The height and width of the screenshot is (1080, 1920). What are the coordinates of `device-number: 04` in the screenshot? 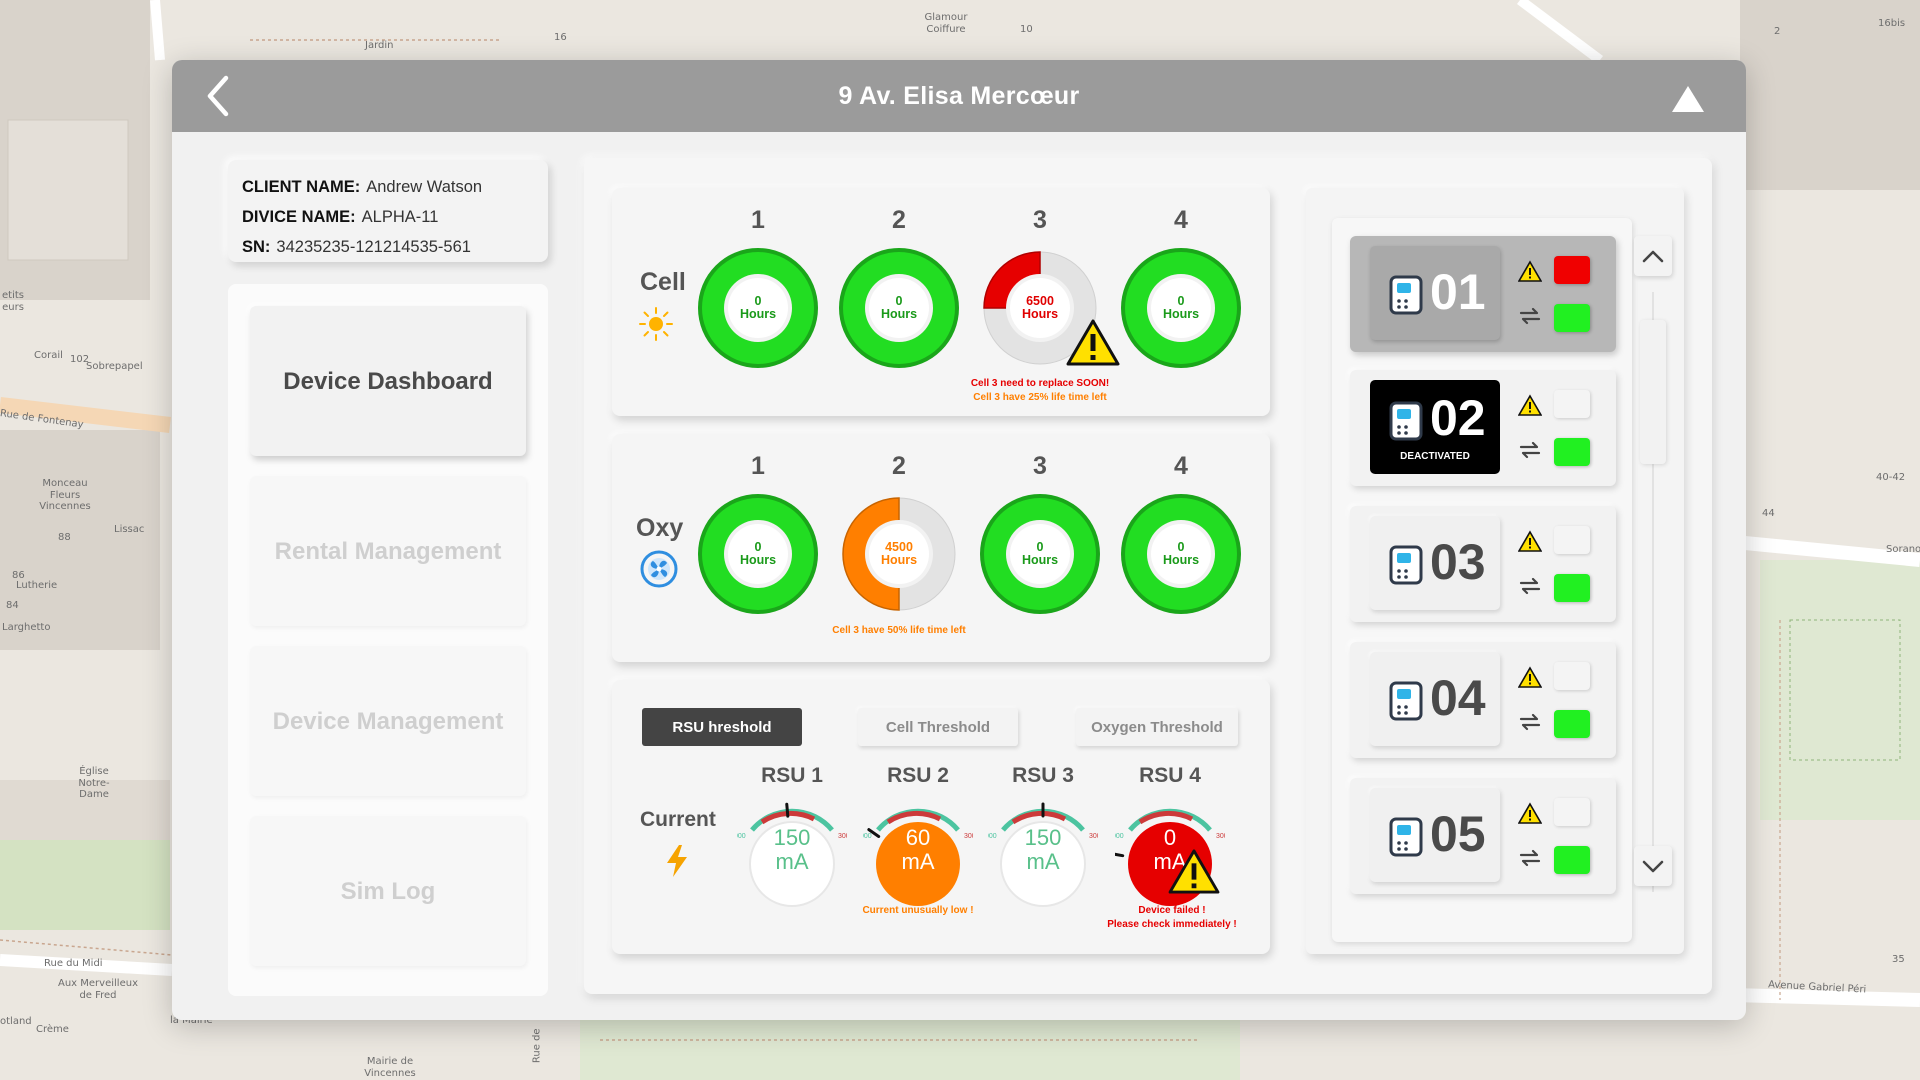 It's located at (1458, 698).